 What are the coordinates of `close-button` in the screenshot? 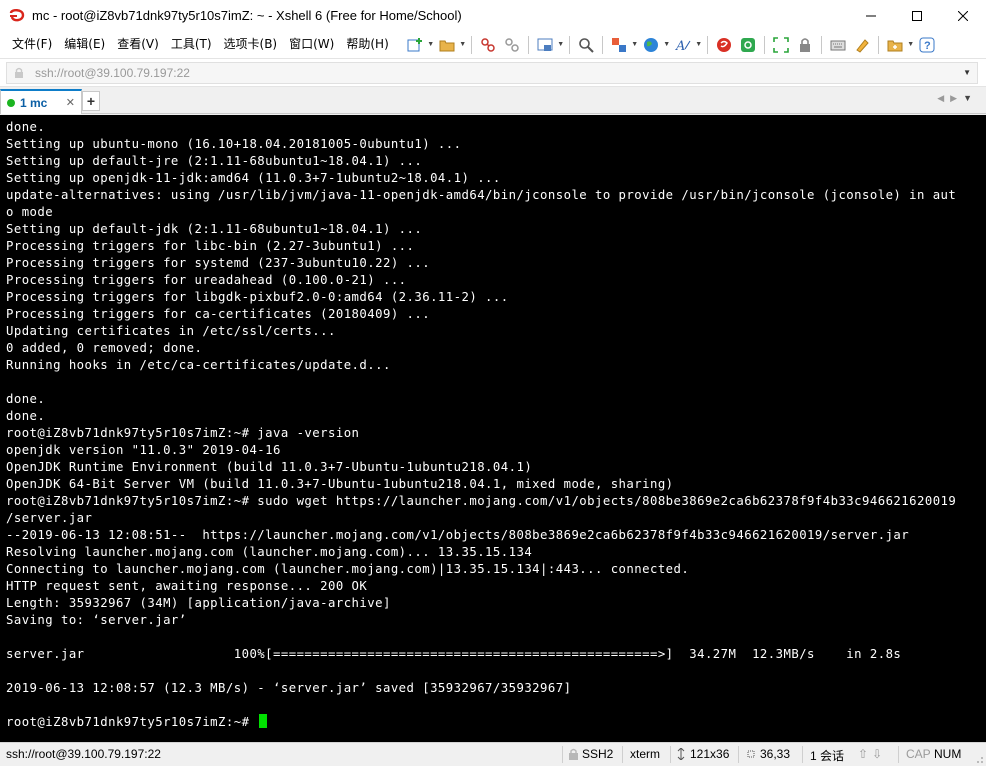 It's located at (963, 15).